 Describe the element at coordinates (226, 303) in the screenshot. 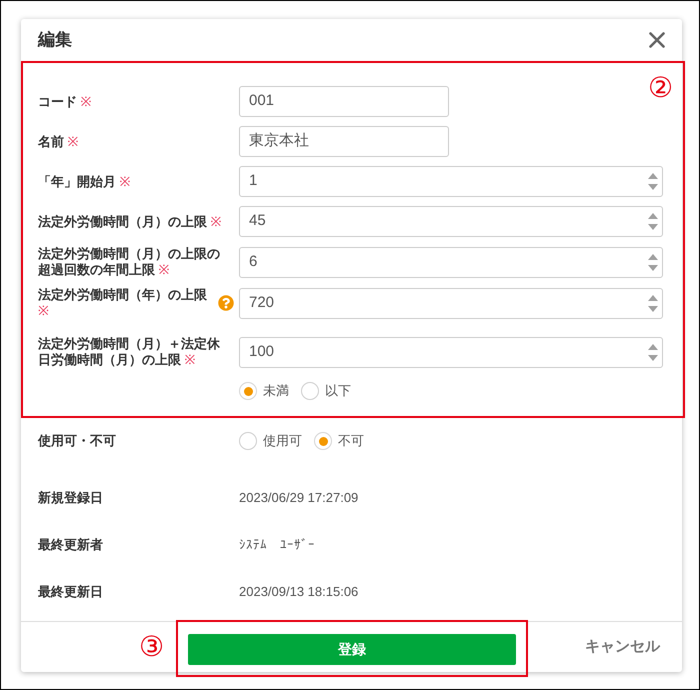

I see `help-icon` at that location.